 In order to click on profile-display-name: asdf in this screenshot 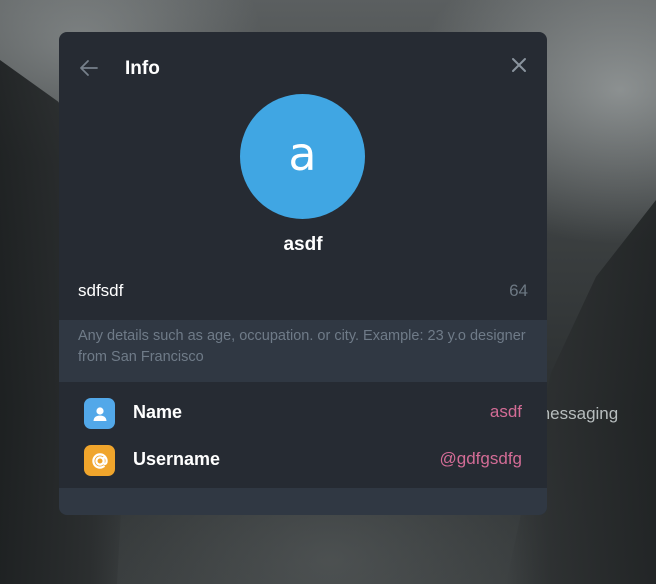, I will do `click(303, 244)`.